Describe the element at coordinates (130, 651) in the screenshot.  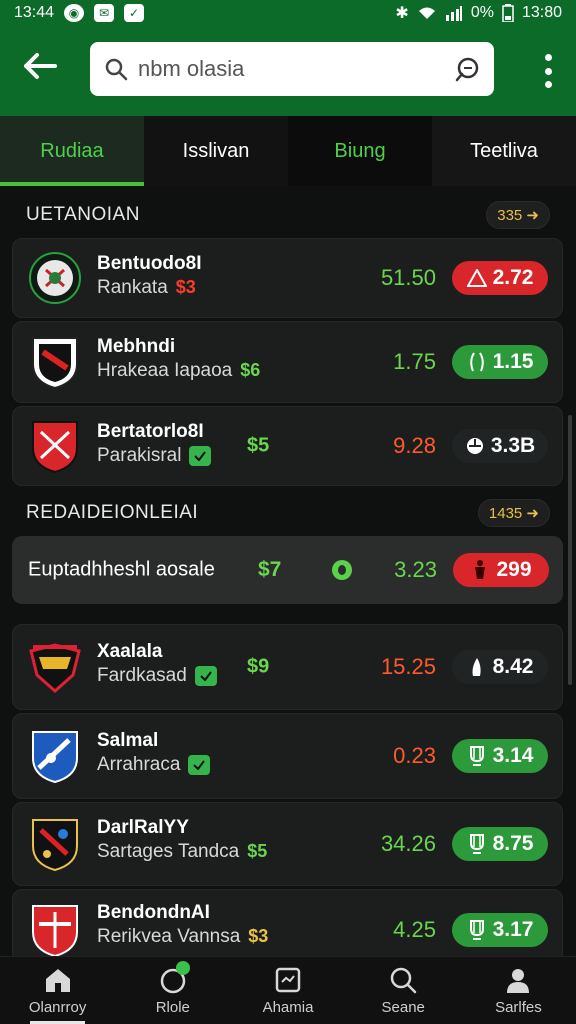
I see `team-name: Xaalala` at that location.